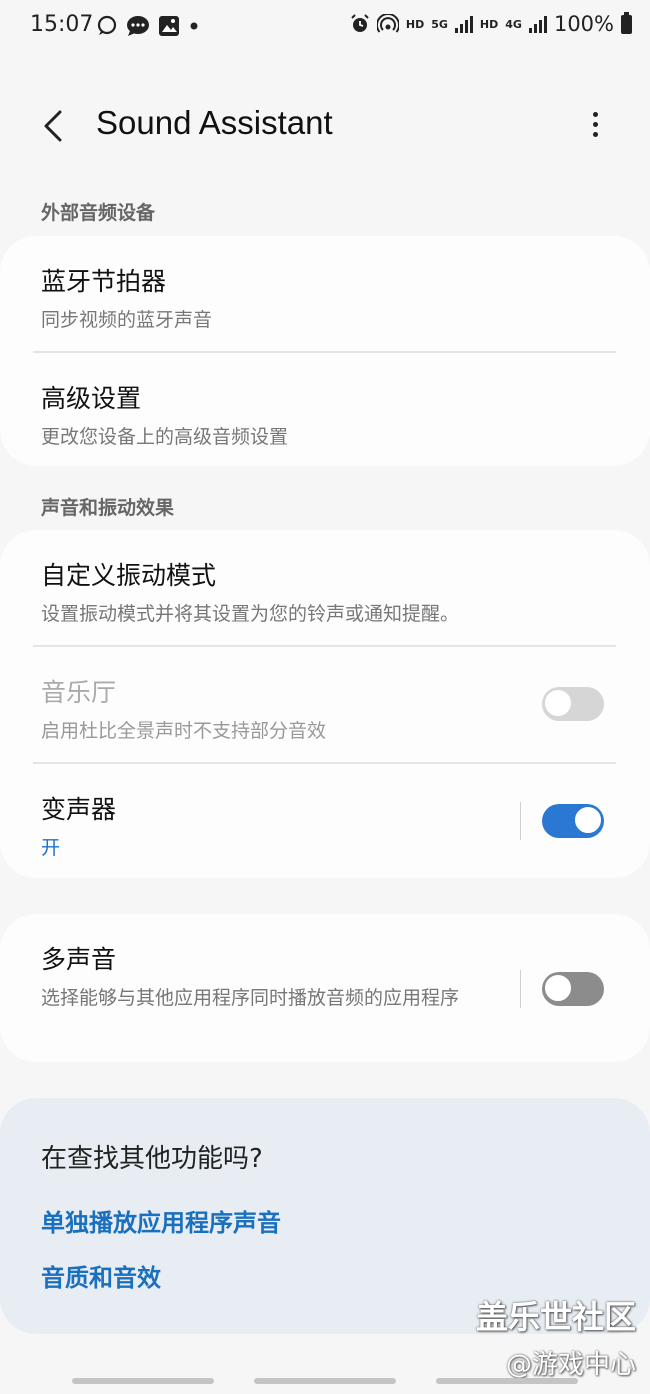 The image size is (650, 1394). I want to click on chat-bubble-icon, so click(107, 25).